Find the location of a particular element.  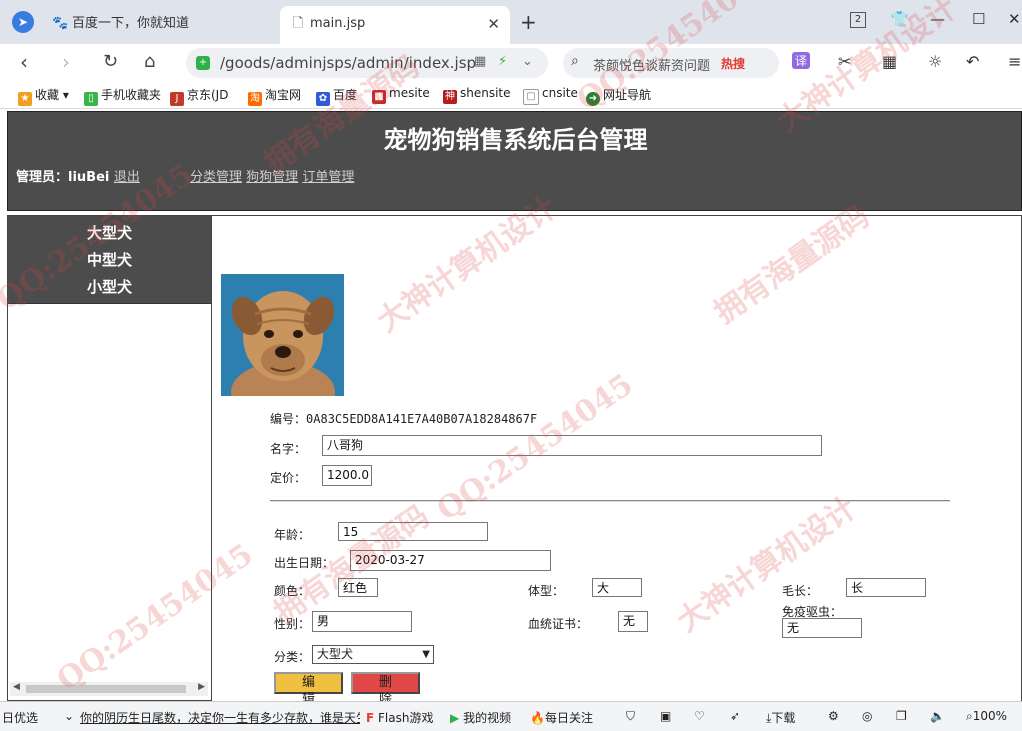

shirt-icon: 👕 is located at coordinates (899, 19).